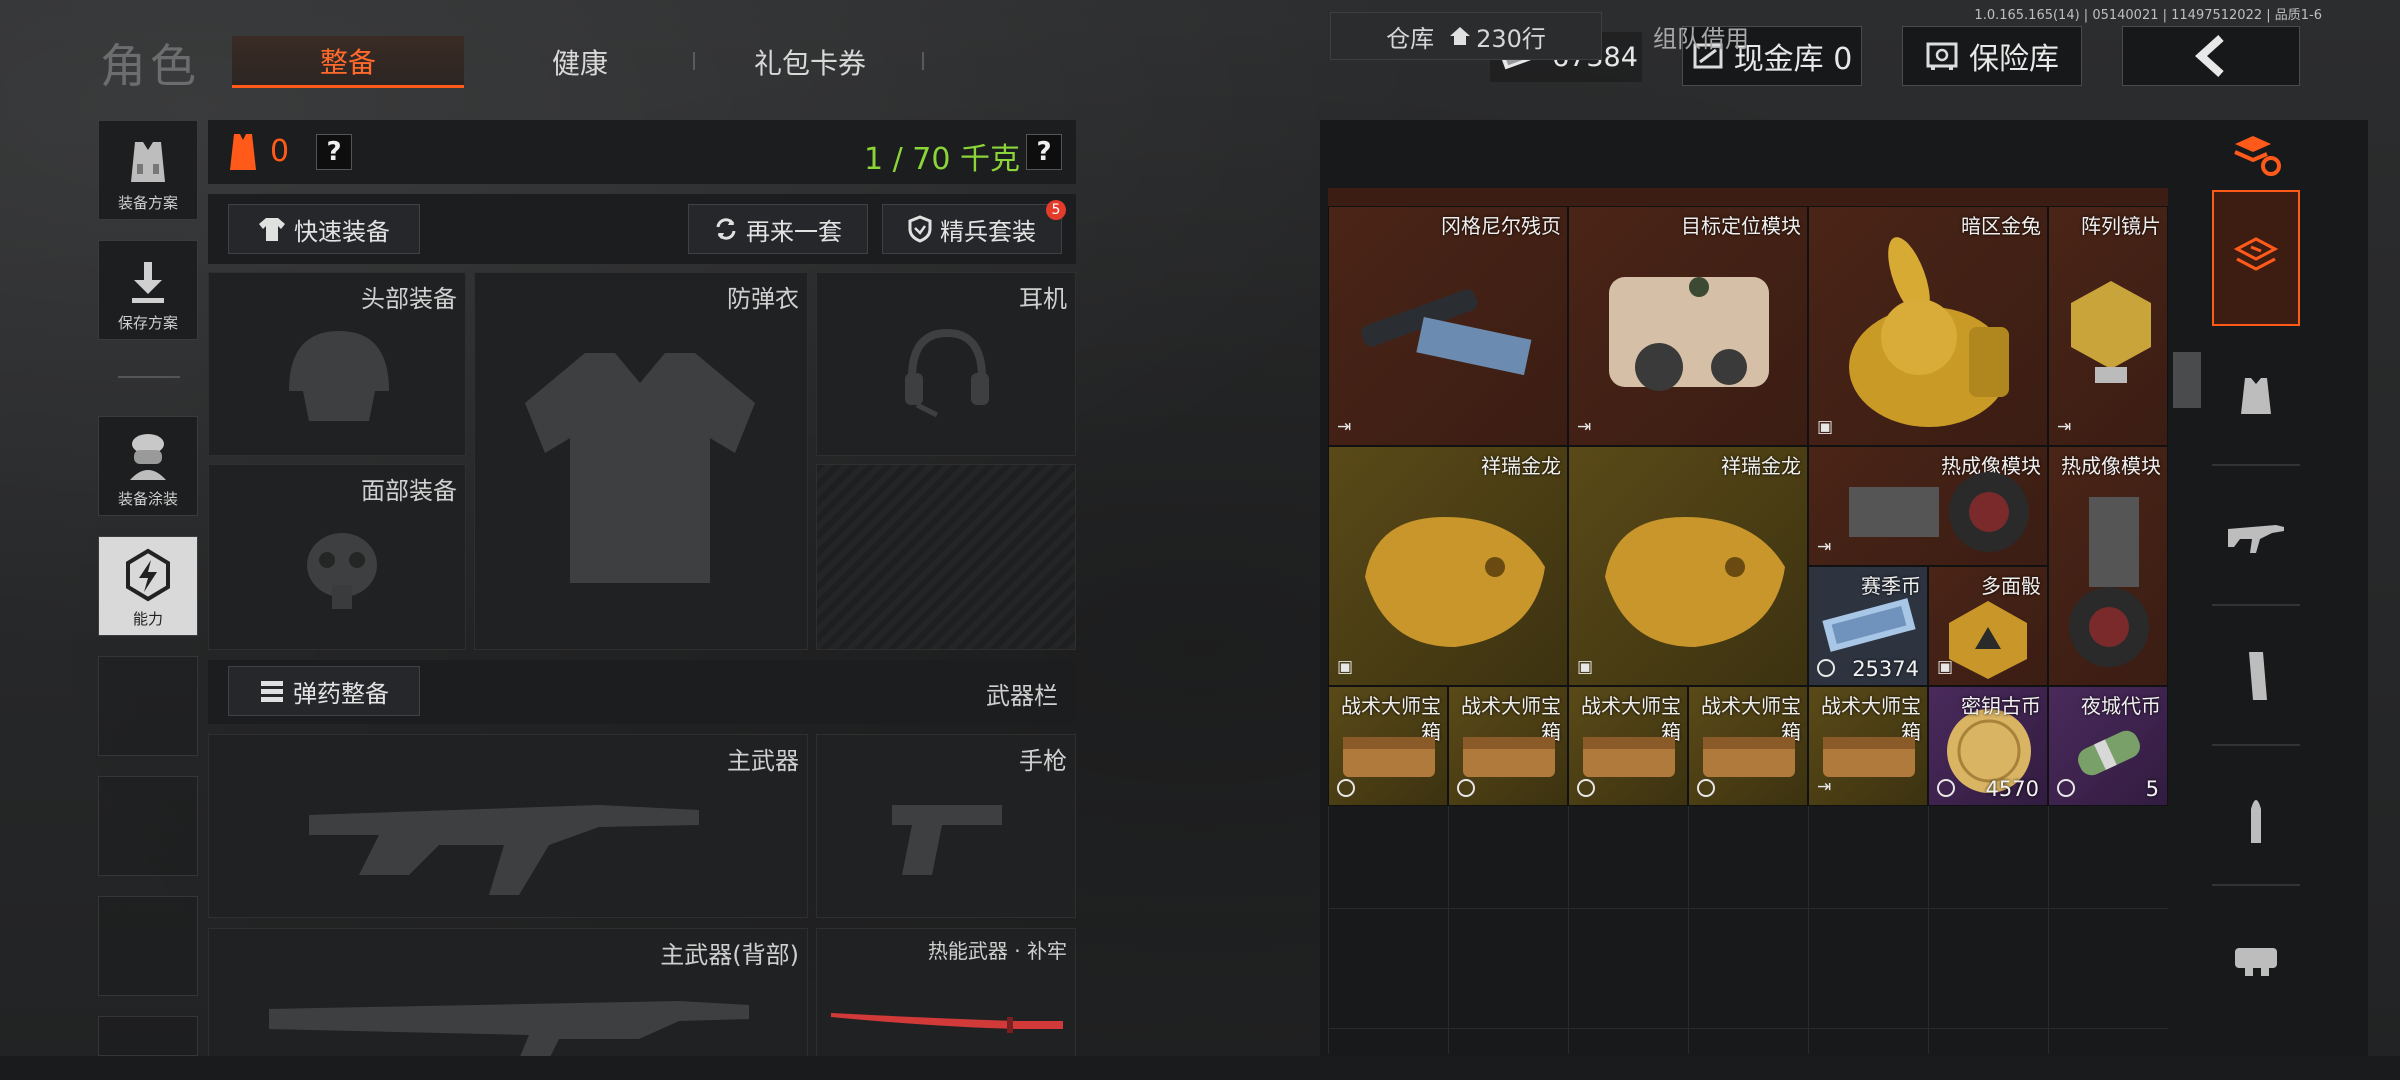 The image size is (2400, 1080). Describe the element at coordinates (1748, 197) in the screenshot. I see `partial-row` at that location.